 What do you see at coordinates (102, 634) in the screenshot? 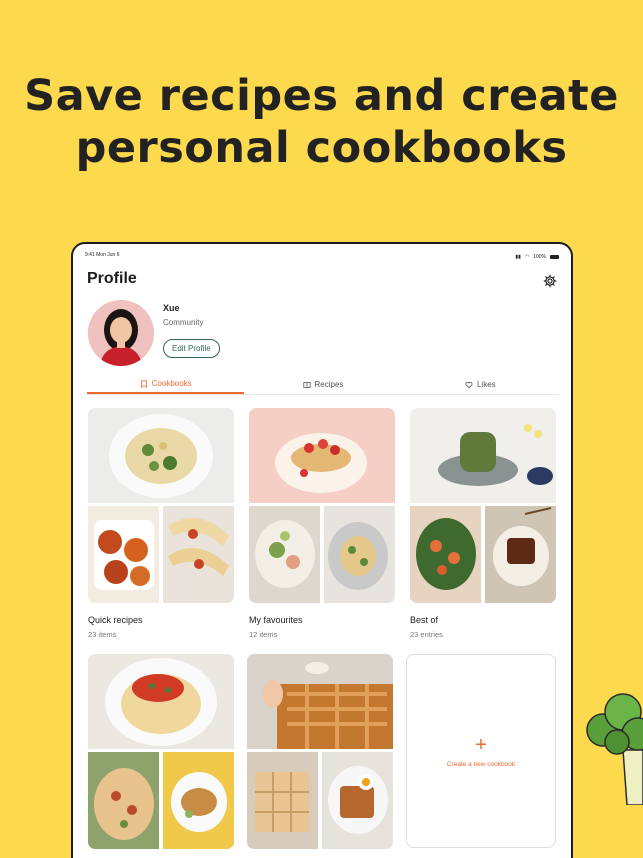
I see `cookbook-count: 23 items` at bounding box center [102, 634].